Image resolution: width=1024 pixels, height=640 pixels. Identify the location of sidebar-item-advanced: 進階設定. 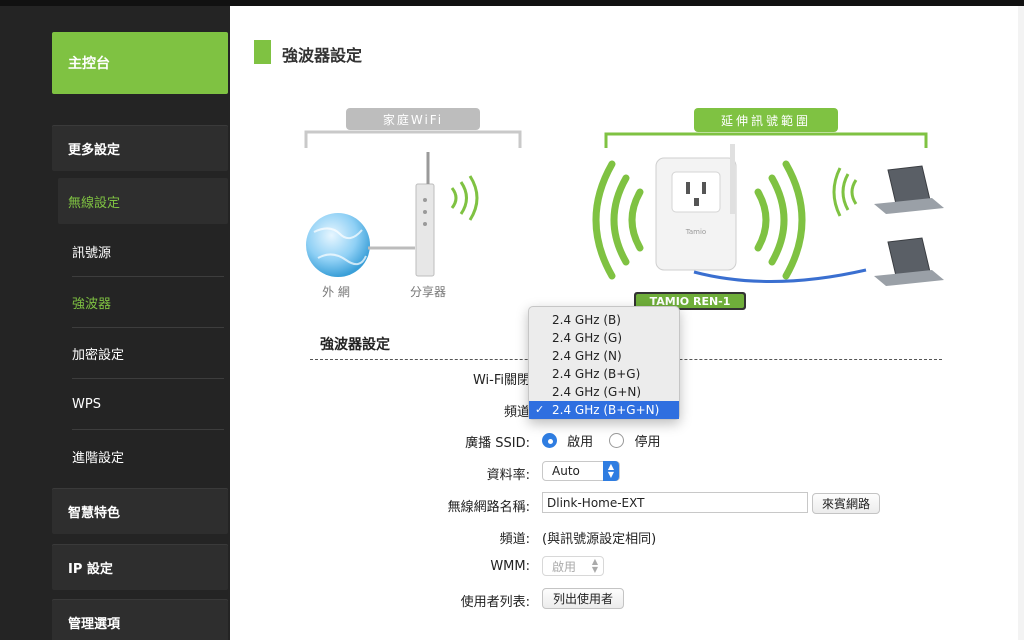
(148, 456).